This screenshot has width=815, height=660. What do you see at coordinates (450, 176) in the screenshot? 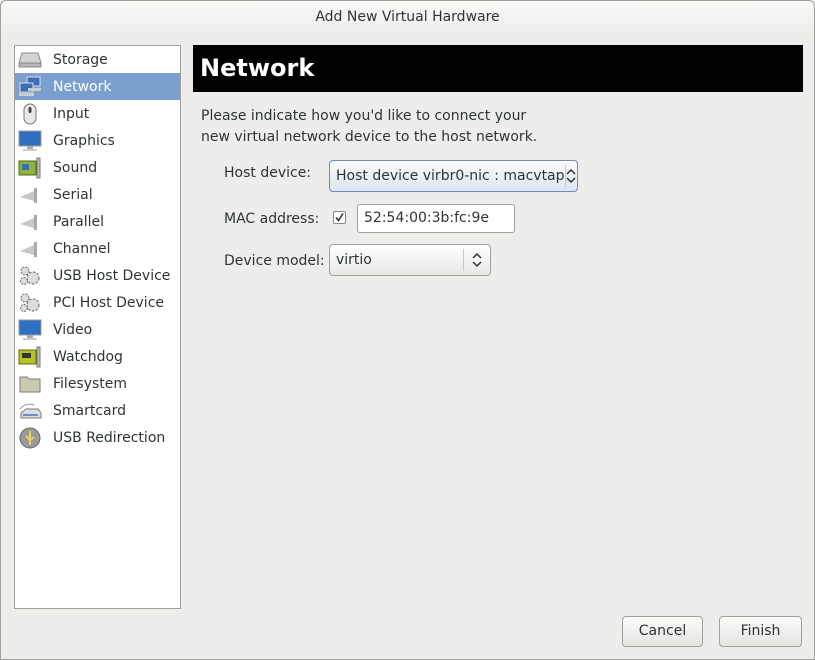
I see `host-device-value: Host device virbr0-nic : macvtap` at bounding box center [450, 176].